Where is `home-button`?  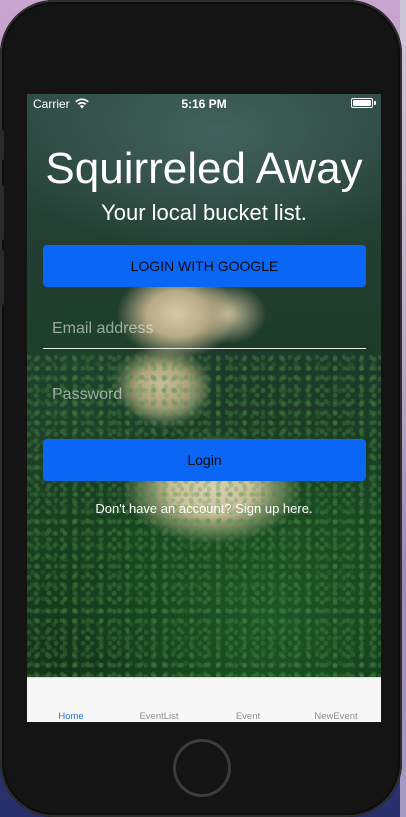 home-button is located at coordinates (202, 768).